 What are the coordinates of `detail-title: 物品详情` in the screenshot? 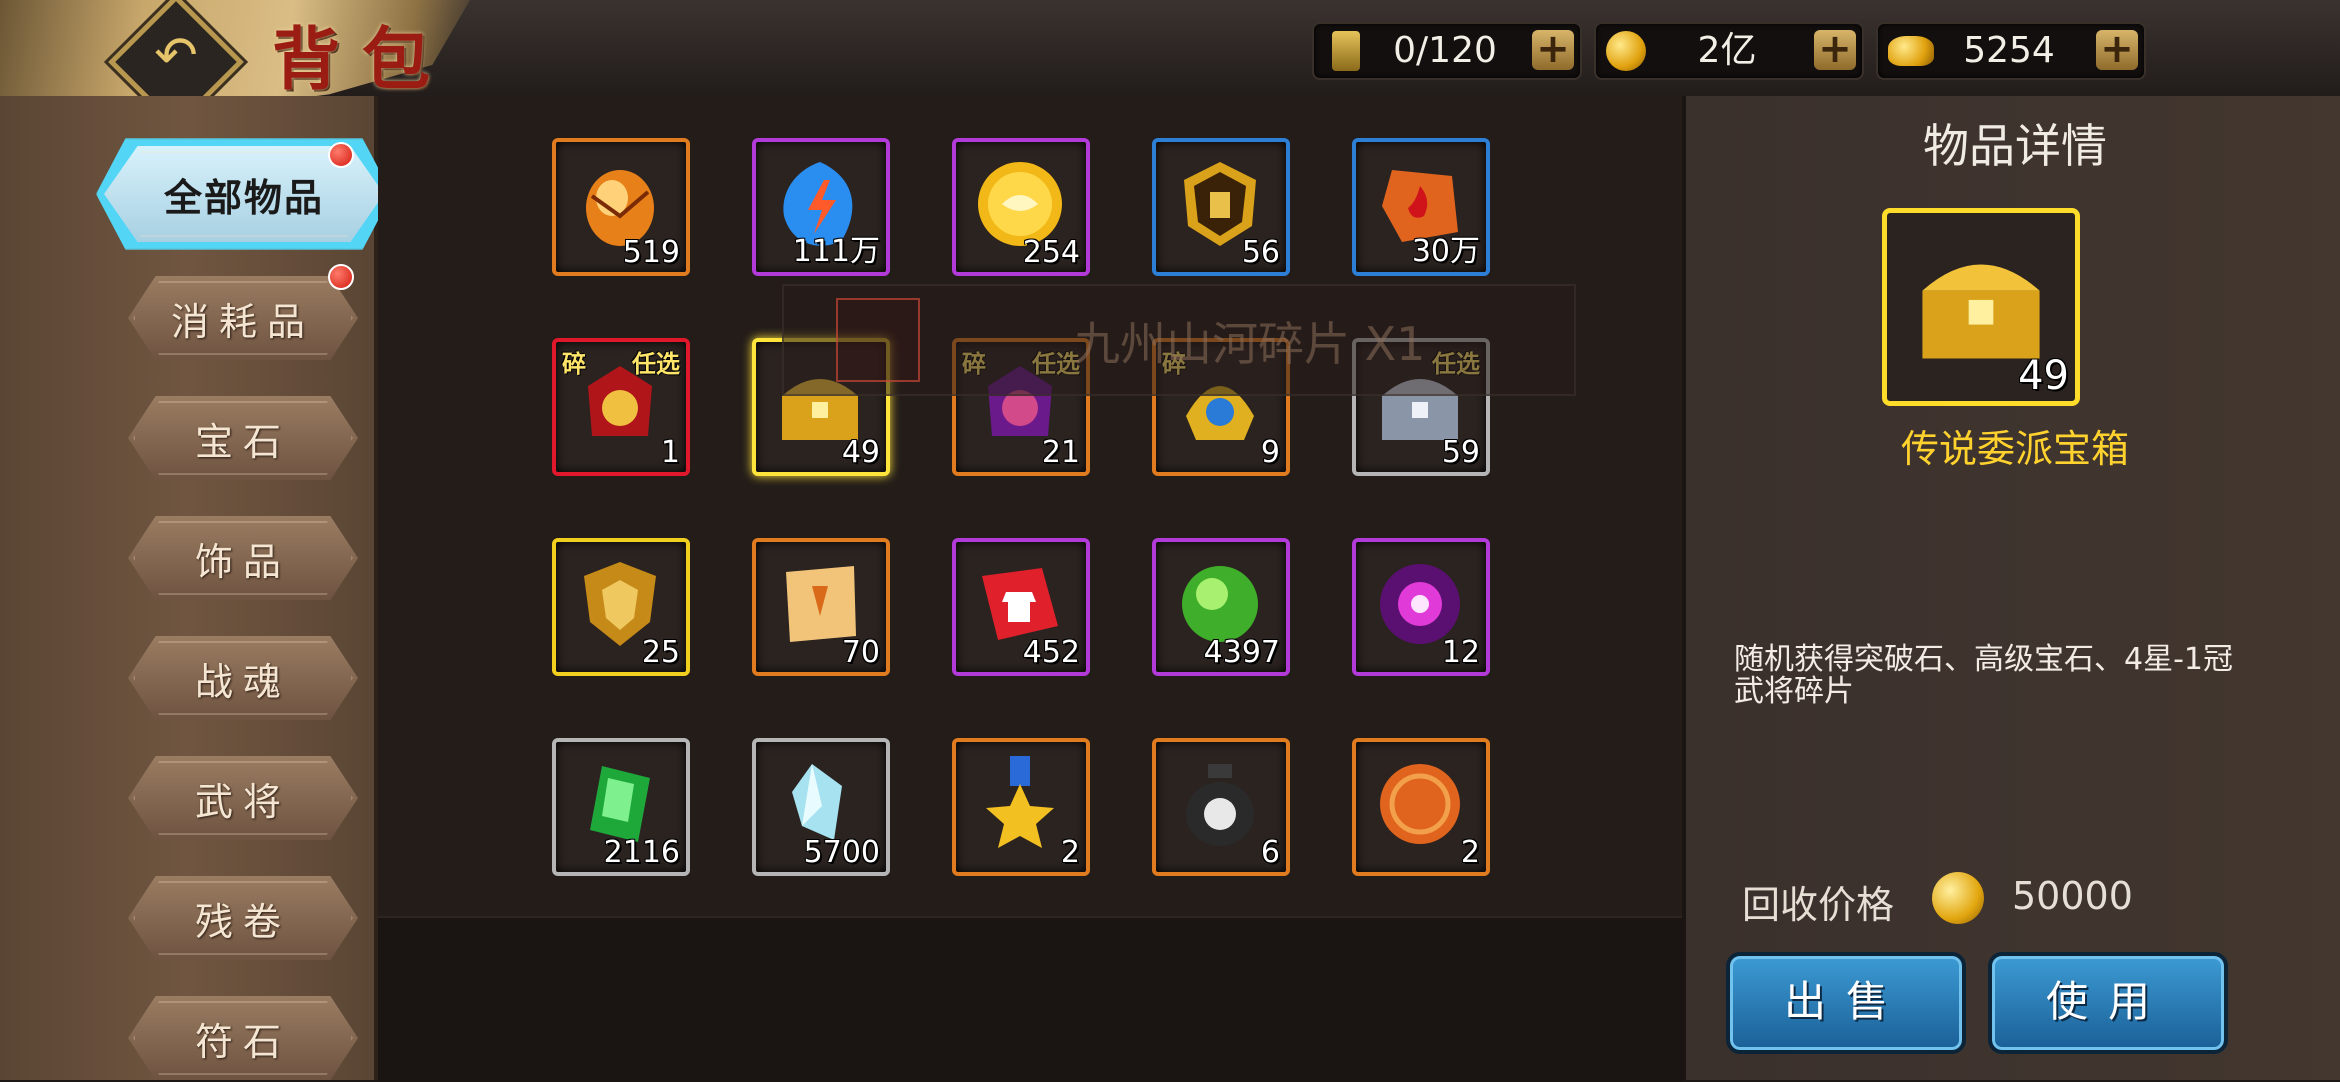 It's located at (2015, 146).